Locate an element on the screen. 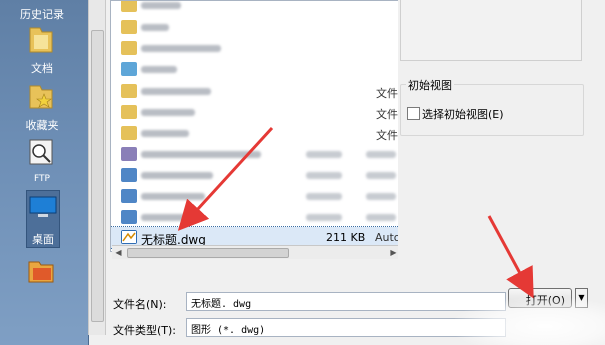  scrollbar-thumb is located at coordinates (97, 176).